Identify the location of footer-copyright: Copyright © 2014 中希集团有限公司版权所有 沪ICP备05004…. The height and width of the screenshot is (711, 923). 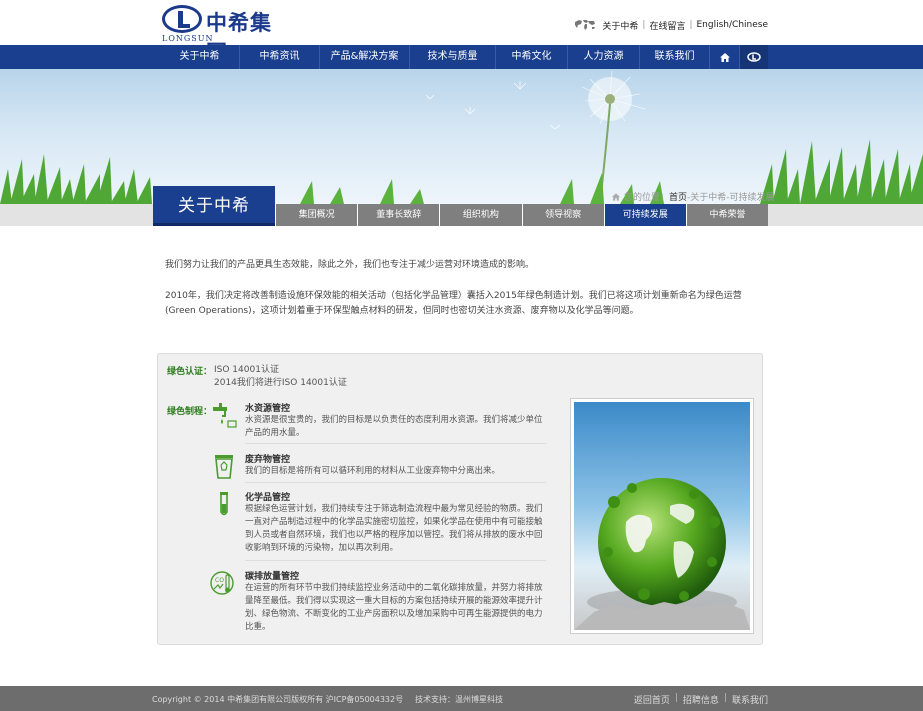
(278, 699).